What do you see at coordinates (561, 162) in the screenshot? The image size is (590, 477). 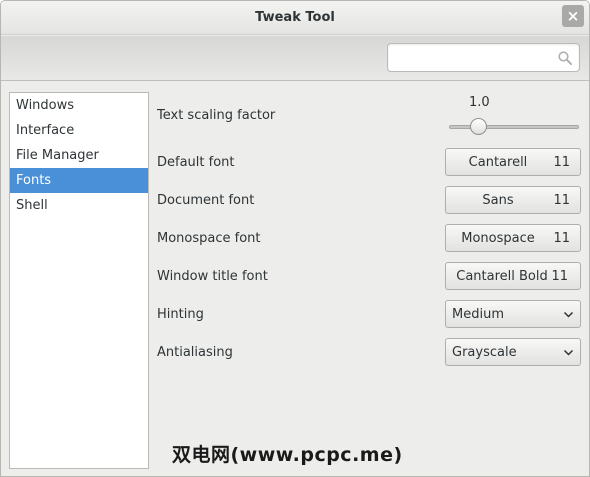 I see `default-font-size: 11` at bounding box center [561, 162].